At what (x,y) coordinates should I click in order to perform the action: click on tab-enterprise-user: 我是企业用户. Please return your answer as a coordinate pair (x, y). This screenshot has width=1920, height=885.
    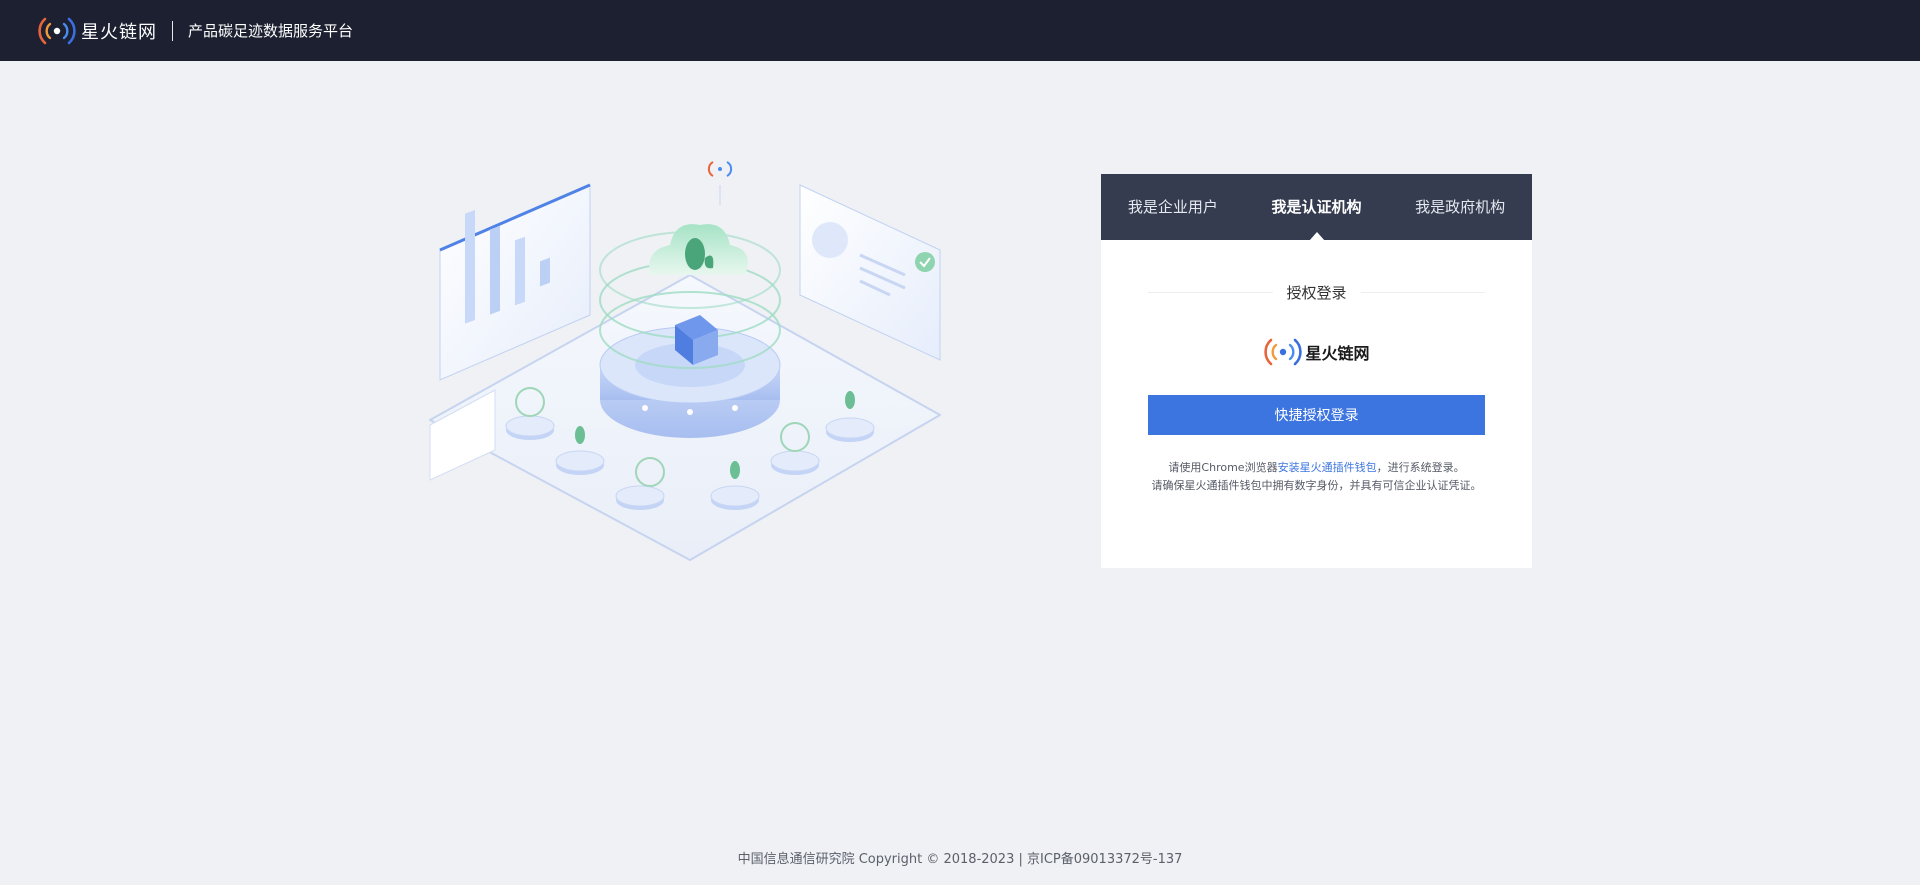
    Looking at the image, I should click on (1173, 207).